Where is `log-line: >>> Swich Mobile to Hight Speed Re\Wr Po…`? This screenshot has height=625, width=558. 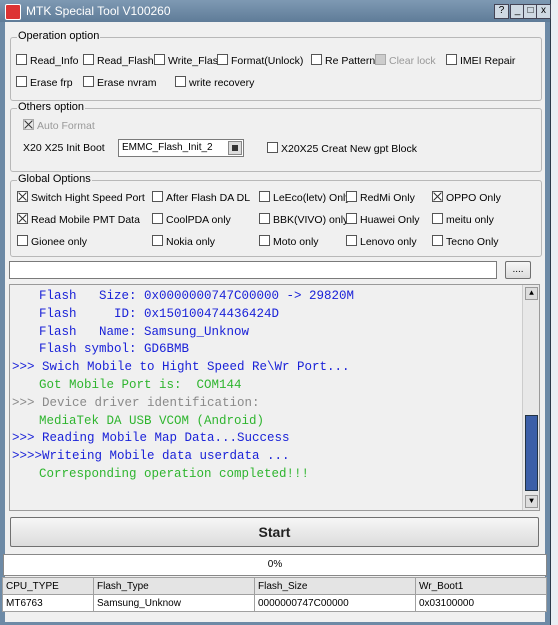
log-line: >>> Swich Mobile to Hight Speed Re\Wr Po… is located at coordinates (181, 367).